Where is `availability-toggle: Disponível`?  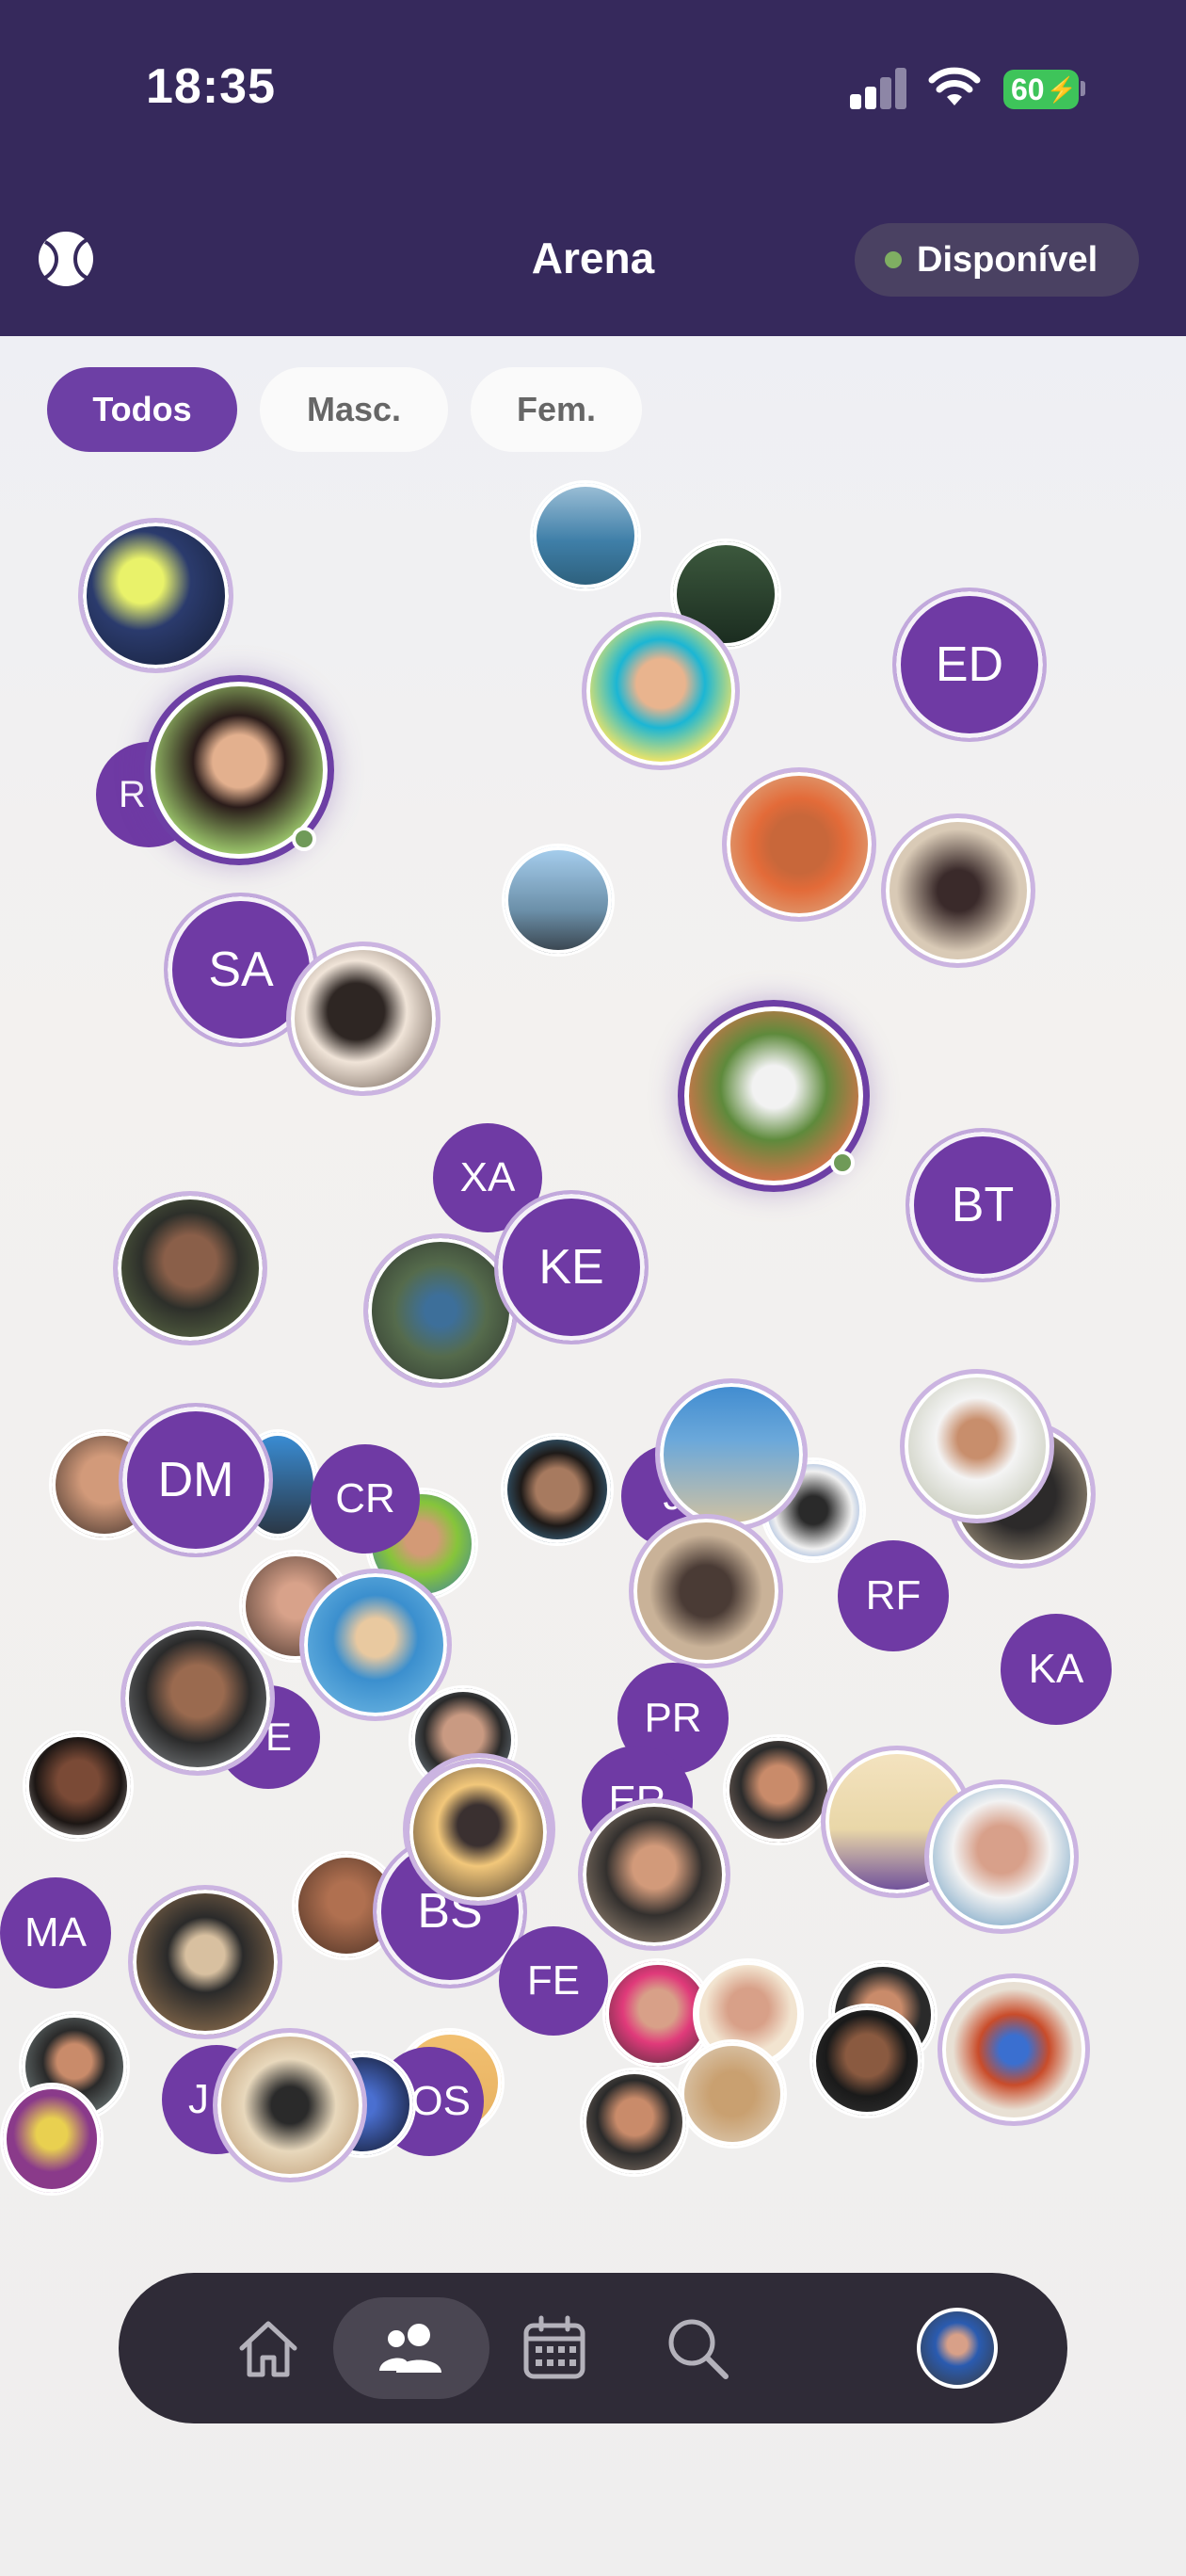
availability-toggle: Disponível is located at coordinates (997, 260).